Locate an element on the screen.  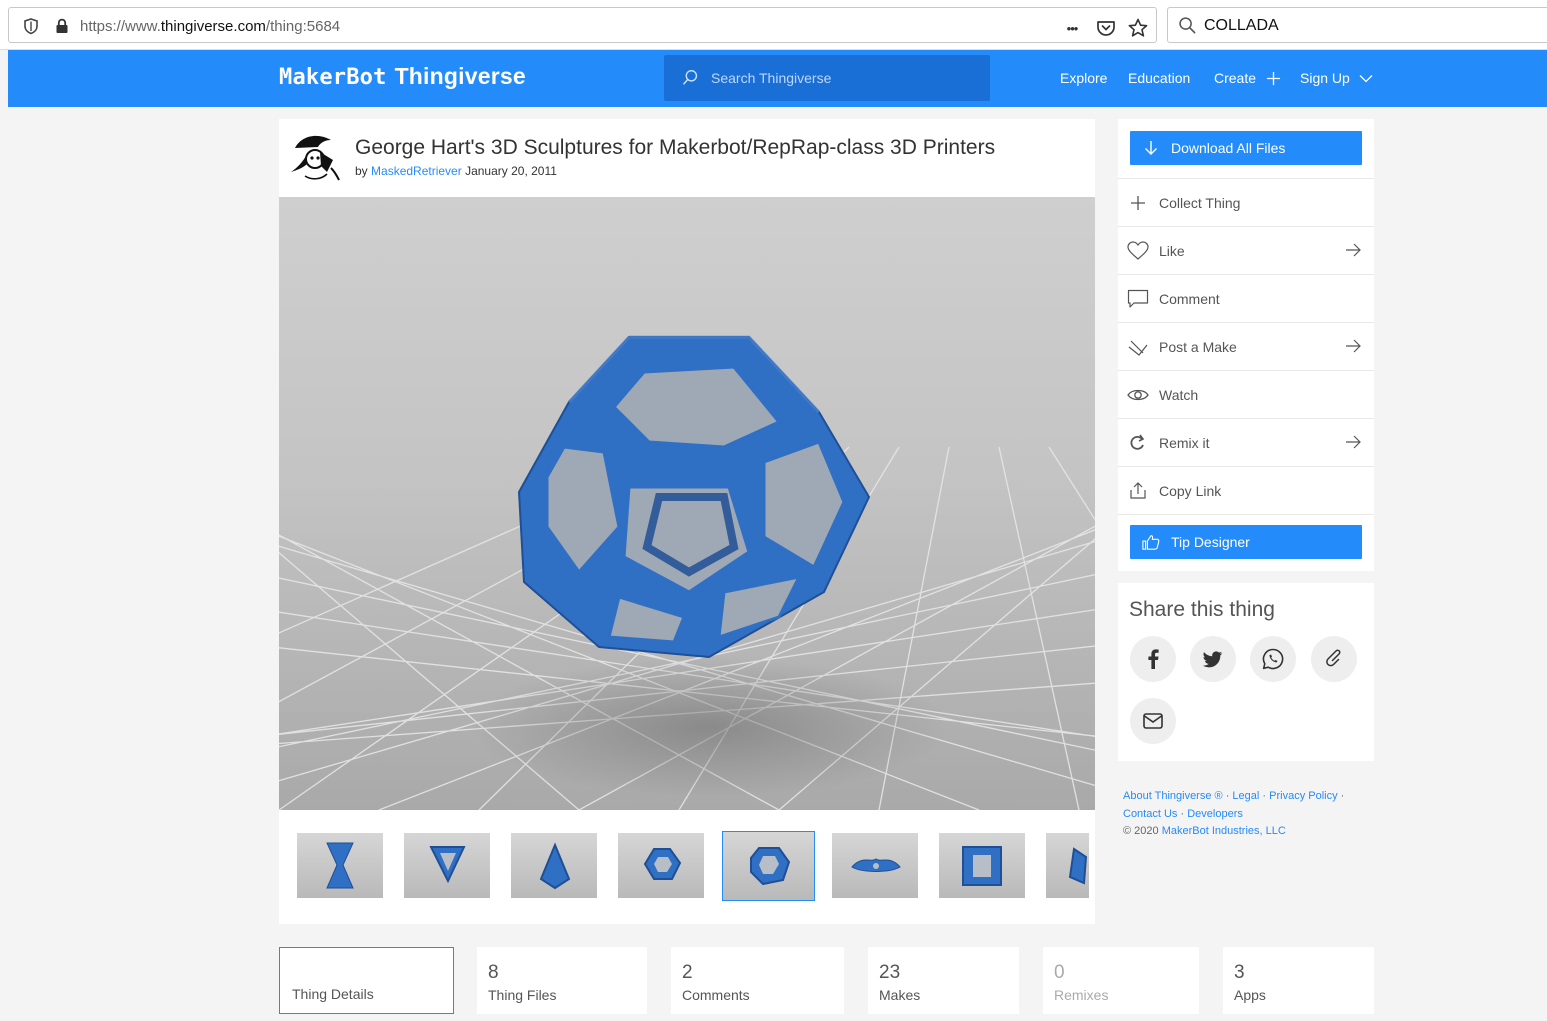
tab-thing-details: Thing Details is located at coordinates (366, 980).